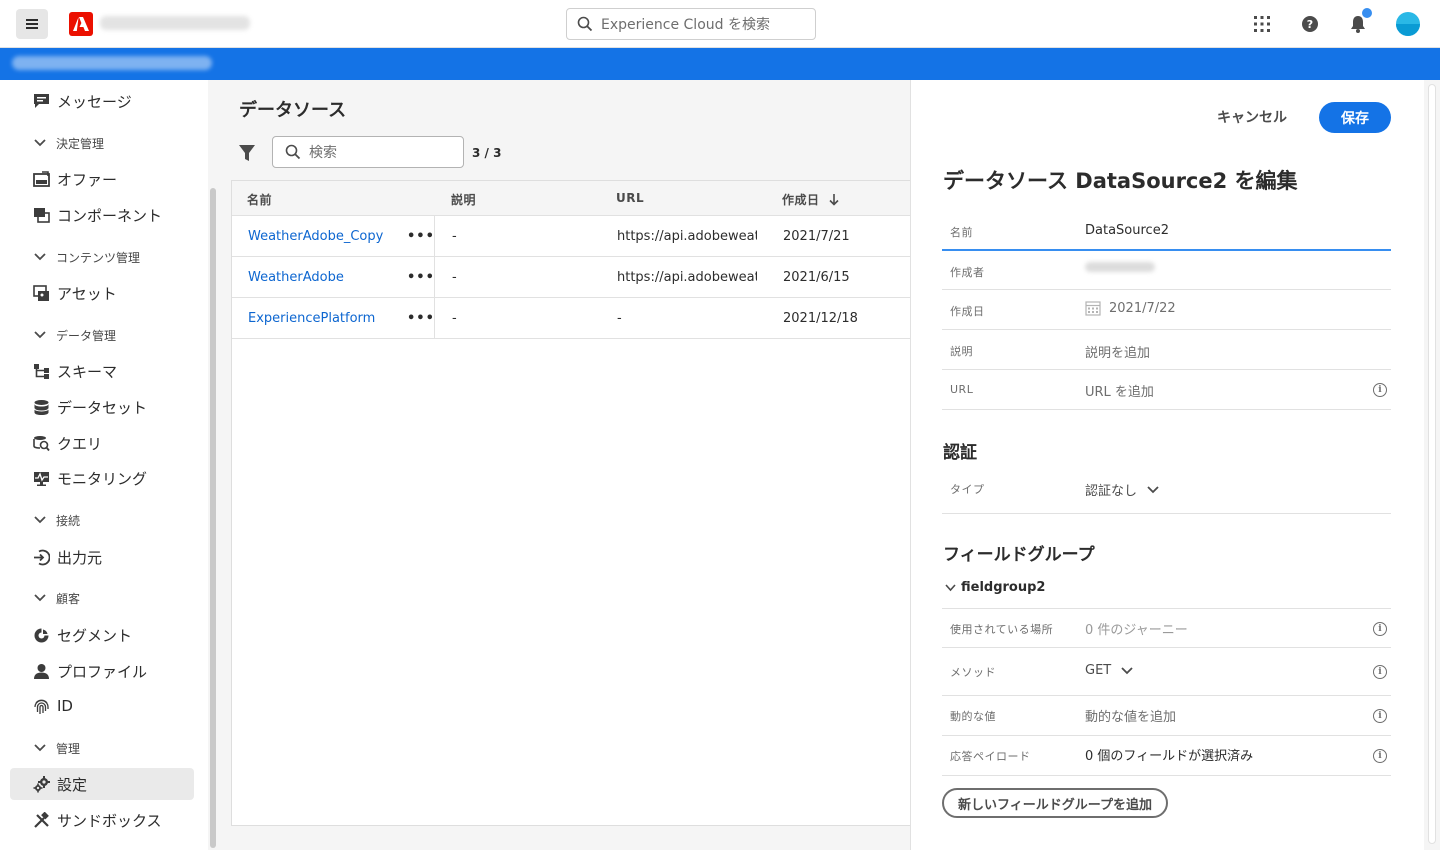 Image resolution: width=1440 pixels, height=850 pixels. I want to click on menu-toggle-button, so click(32, 24).